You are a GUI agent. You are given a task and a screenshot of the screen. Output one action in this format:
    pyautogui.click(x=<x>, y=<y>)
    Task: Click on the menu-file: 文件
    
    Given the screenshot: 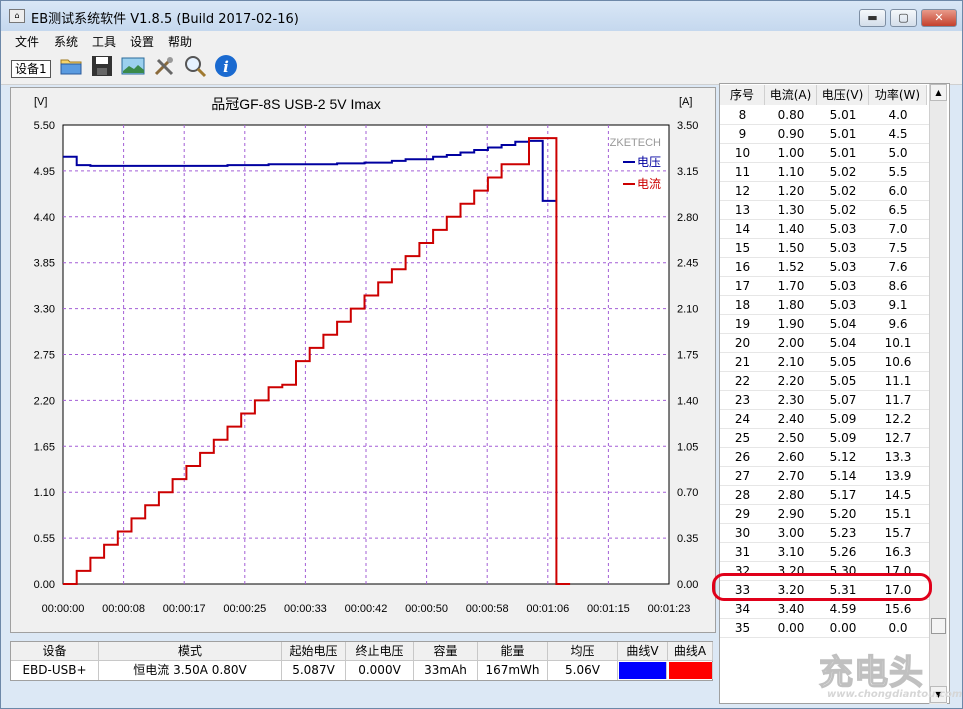 What is the action you would take?
    pyautogui.click(x=27, y=41)
    